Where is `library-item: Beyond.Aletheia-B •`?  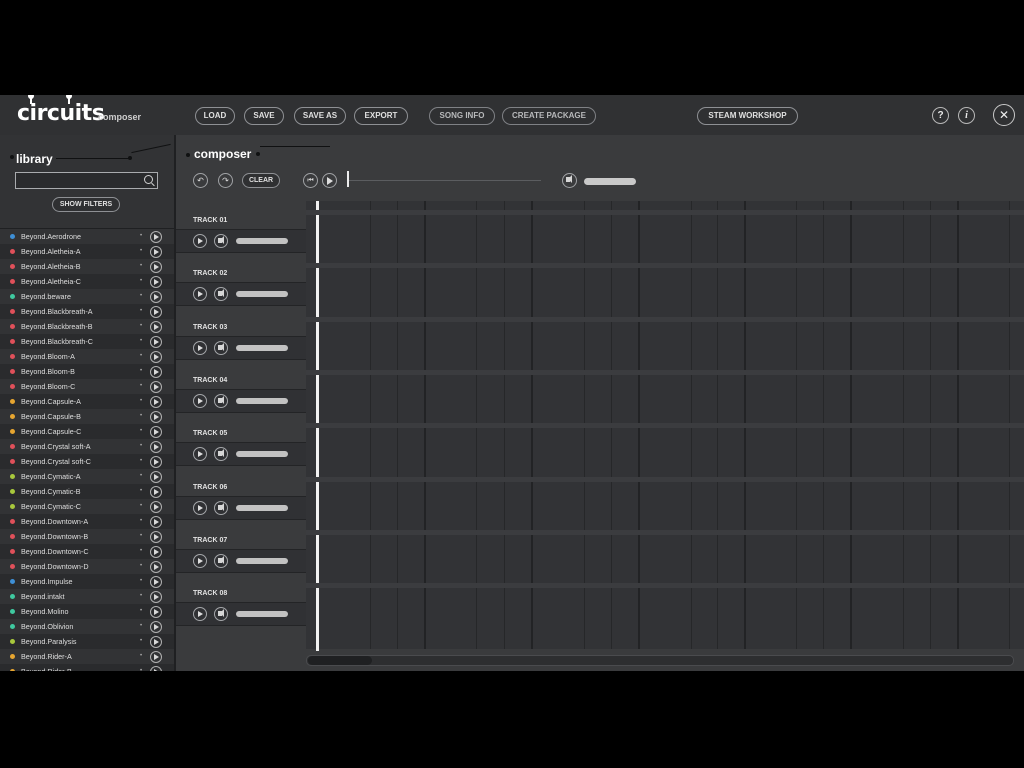
library-item: Beyond.Aletheia-B • is located at coordinates (87, 266).